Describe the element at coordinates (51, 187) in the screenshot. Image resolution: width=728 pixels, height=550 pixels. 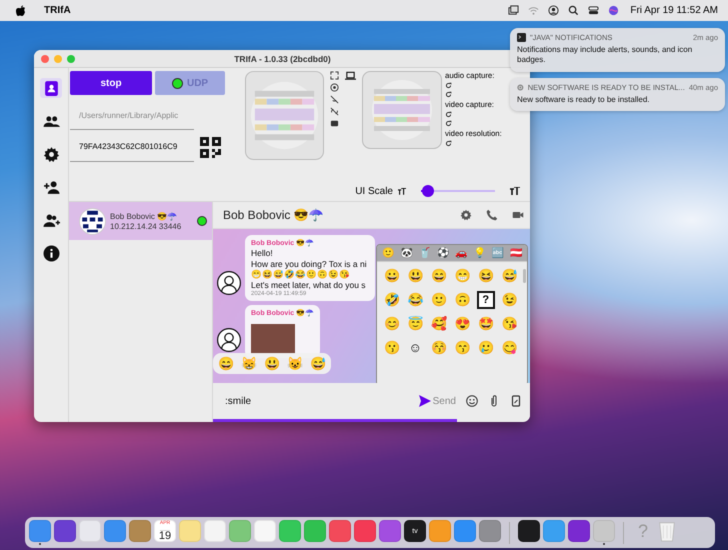
I see `add-person-icon` at that location.